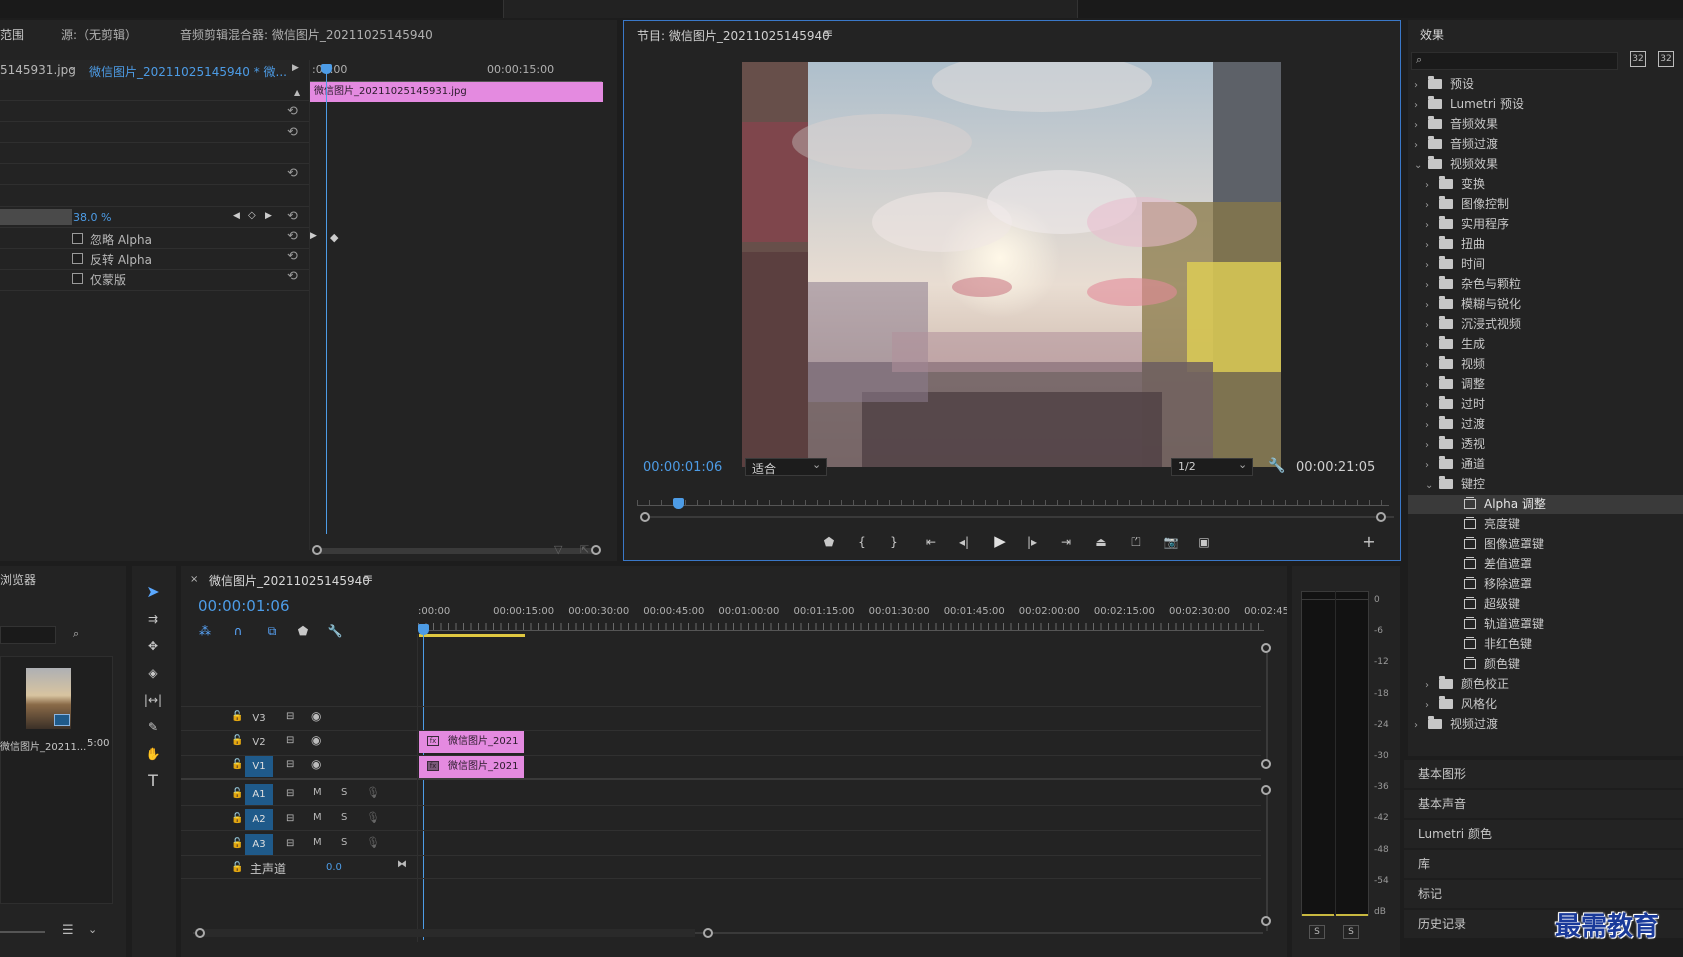  What do you see at coordinates (682, 467) in the screenshot?
I see `program-timecode: 00:00:01:06` at bounding box center [682, 467].